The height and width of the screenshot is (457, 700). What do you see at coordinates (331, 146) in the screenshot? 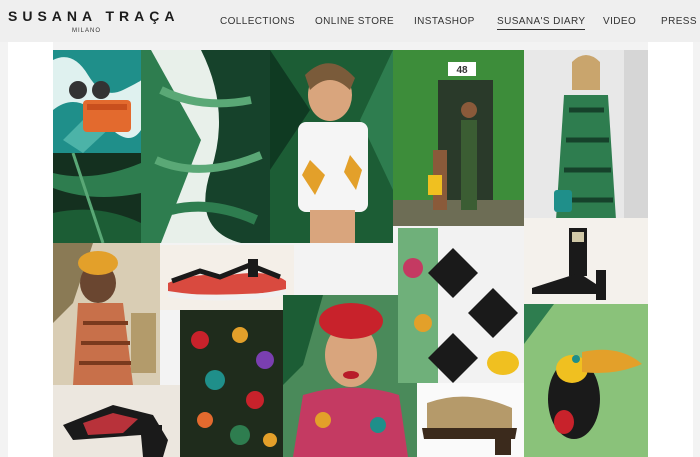
I see `model-white-top-photo` at bounding box center [331, 146].